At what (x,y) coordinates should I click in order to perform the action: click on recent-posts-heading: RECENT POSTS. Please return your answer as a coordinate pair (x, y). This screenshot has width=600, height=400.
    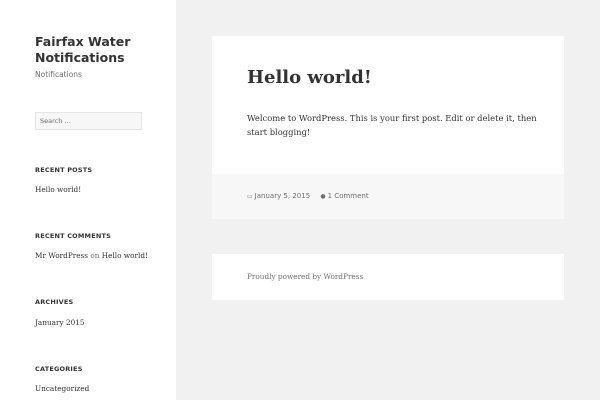
    Looking at the image, I should click on (64, 170).